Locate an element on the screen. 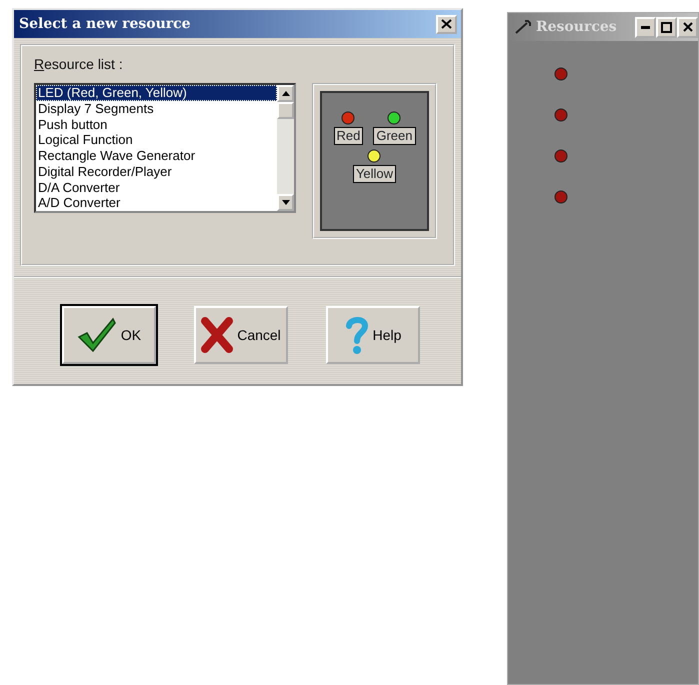 Image resolution: width=699 pixels, height=685 pixels. question-mark-icon is located at coordinates (356, 335).